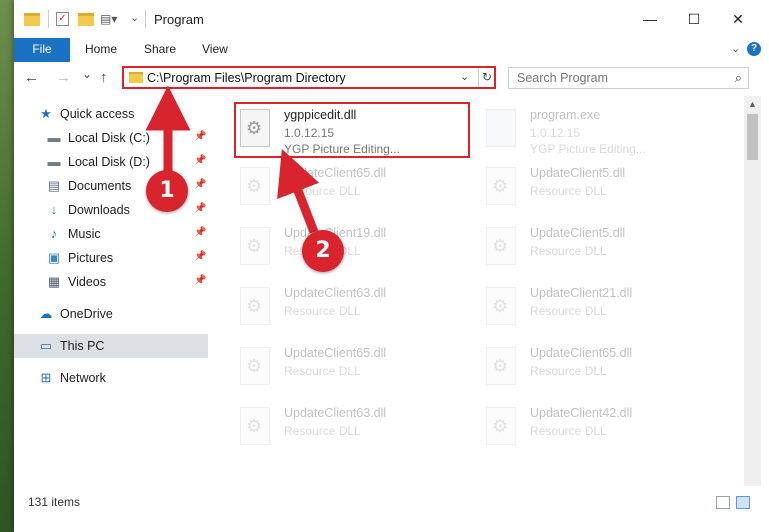 The width and height of the screenshot is (769, 532). Describe the element at coordinates (323, 251) in the screenshot. I see `step2-badge: 2` at that location.